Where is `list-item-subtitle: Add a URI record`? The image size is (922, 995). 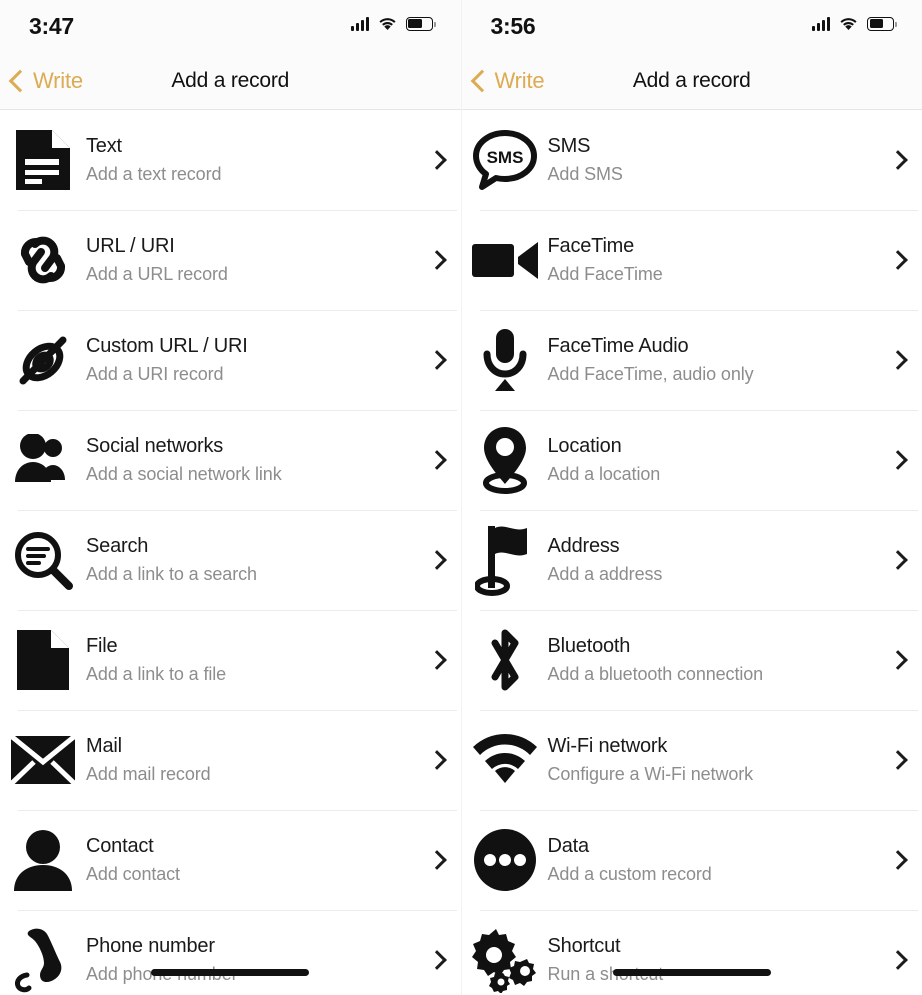 list-item-subtitle: Add a URI record is located at coordinates (155, 373).